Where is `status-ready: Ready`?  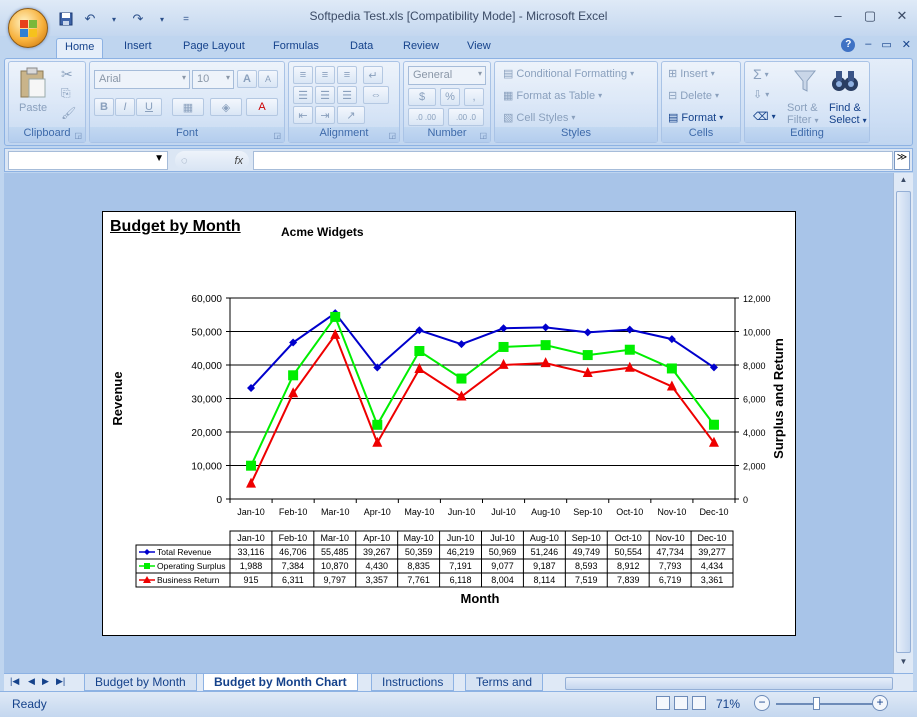 status-ready: Ready is located at coordinates (29, 704).